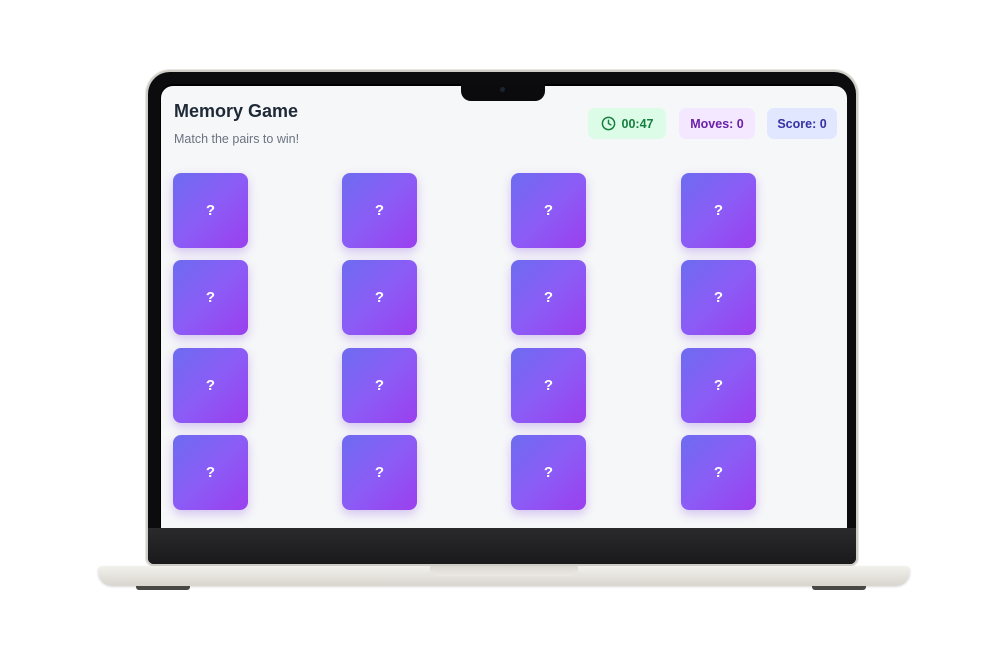 The width and height of the screenshot is (1000, 666). I want to click on moves-badge: Moves: 0, so click(717, 123).